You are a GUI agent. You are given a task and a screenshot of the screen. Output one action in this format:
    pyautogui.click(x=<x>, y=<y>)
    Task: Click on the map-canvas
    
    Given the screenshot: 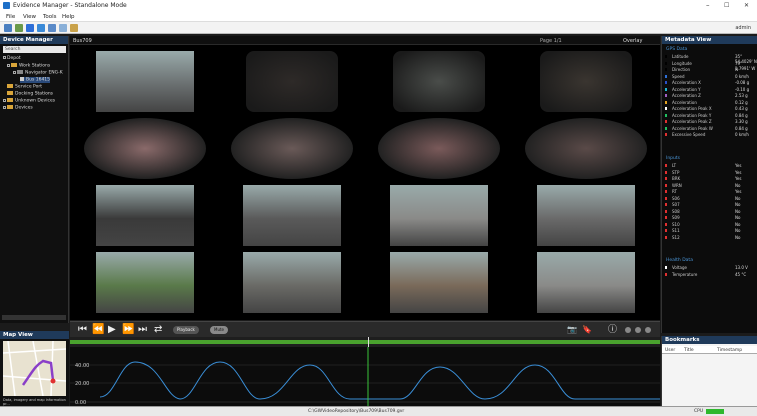 What is the action you would take?
    pyautogui.click(x=34, y=368)
    